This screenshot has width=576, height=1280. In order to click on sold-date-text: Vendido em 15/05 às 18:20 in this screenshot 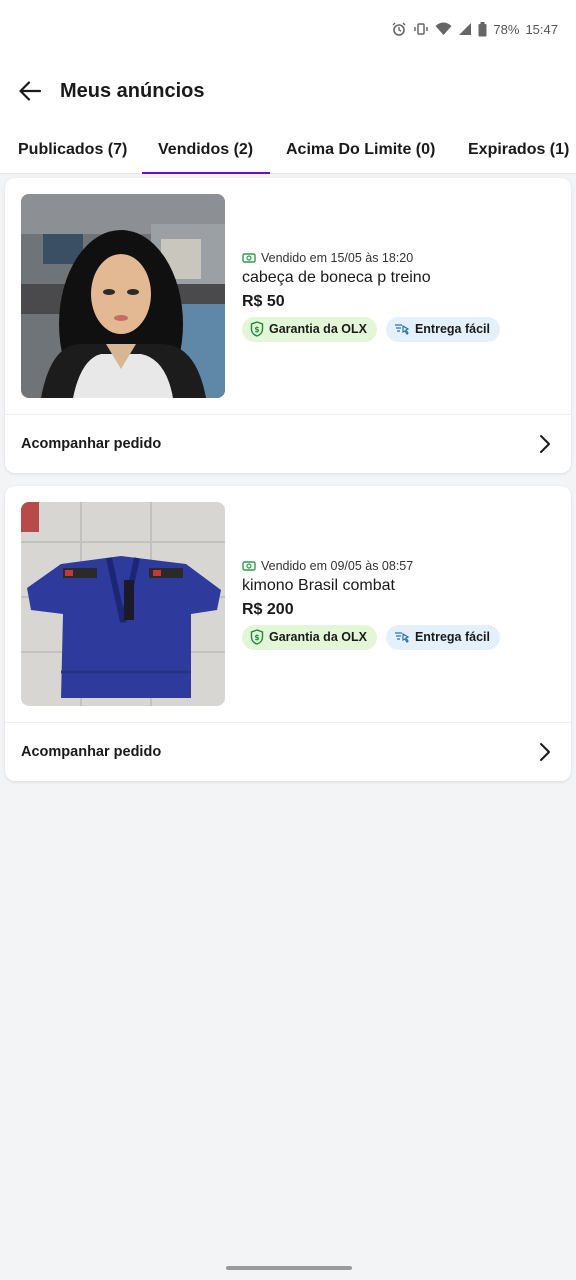, I will do `click(337, 257)`.